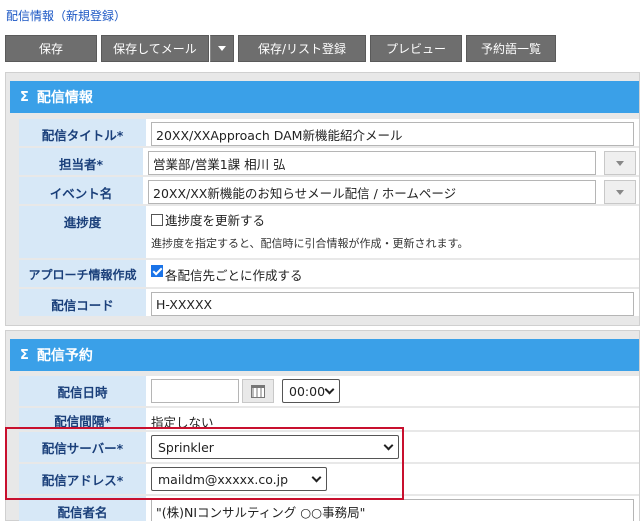 The height and width of the screenshot is (521, 640). I want to click on owner-dropdown-button, so click(620, 163).